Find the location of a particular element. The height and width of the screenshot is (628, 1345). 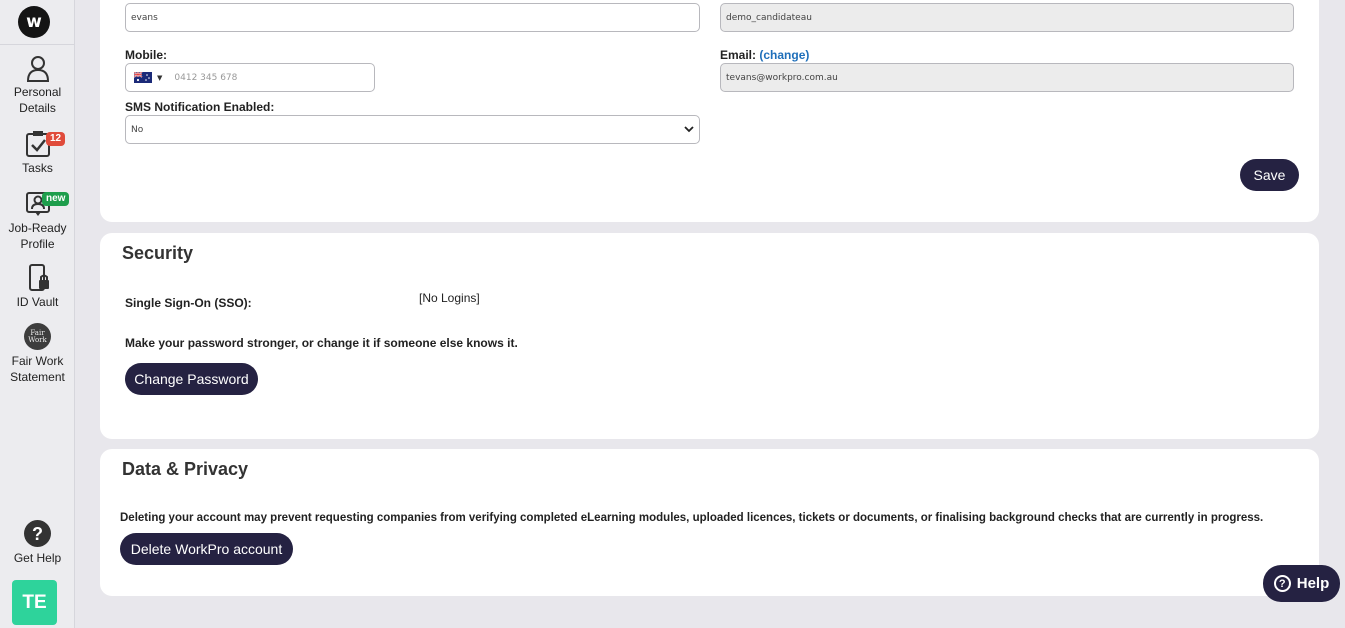

workpro-logo: w is located at coordinates (34, 22).